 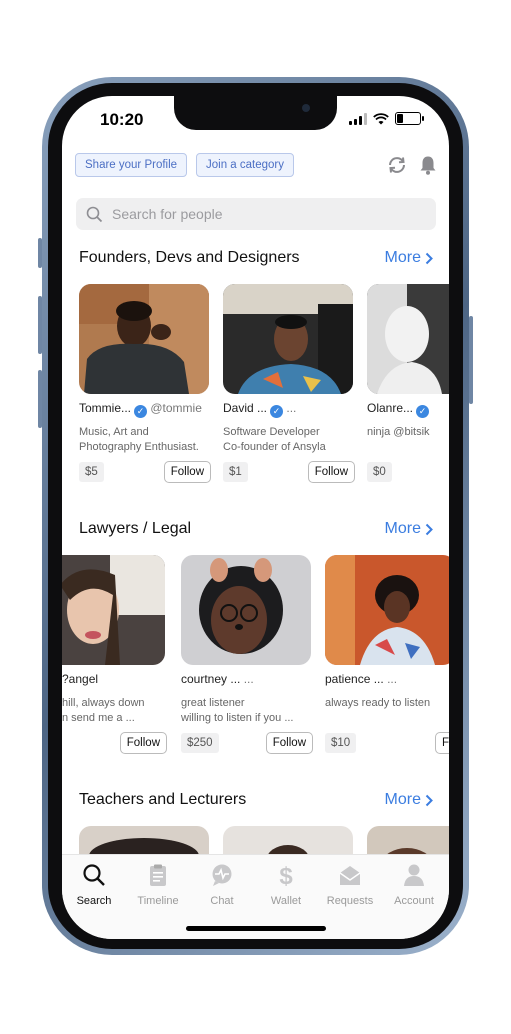 What do you see at coordinates (158, 901) in the screenshot?
I see `tab-label: Timeline` at bounding box center [158, 901].